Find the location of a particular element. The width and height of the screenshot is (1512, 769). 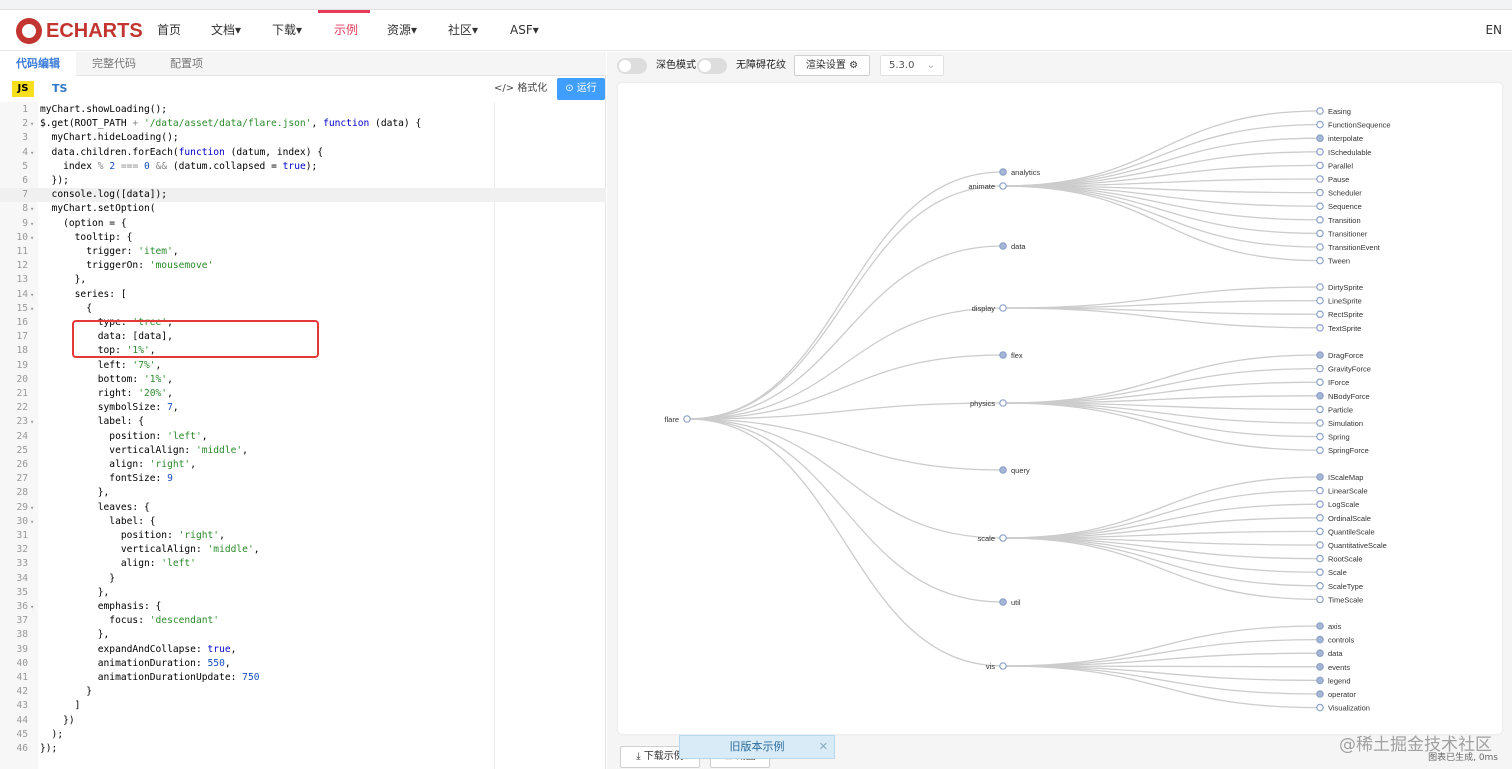

tree-node-events is located at coordinates (1320, 666).